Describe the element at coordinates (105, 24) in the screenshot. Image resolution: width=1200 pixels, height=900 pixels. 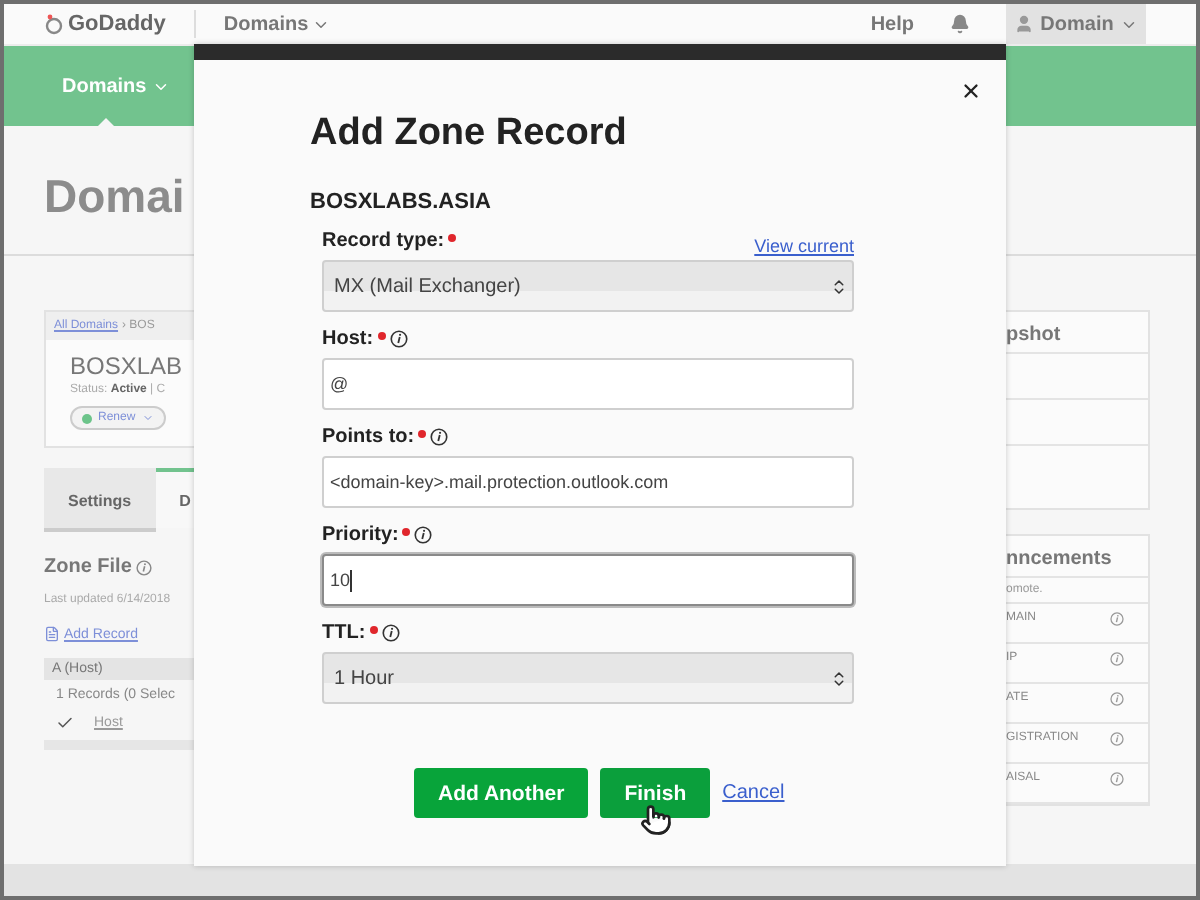
I see `logo: GoDaddy` at that location.